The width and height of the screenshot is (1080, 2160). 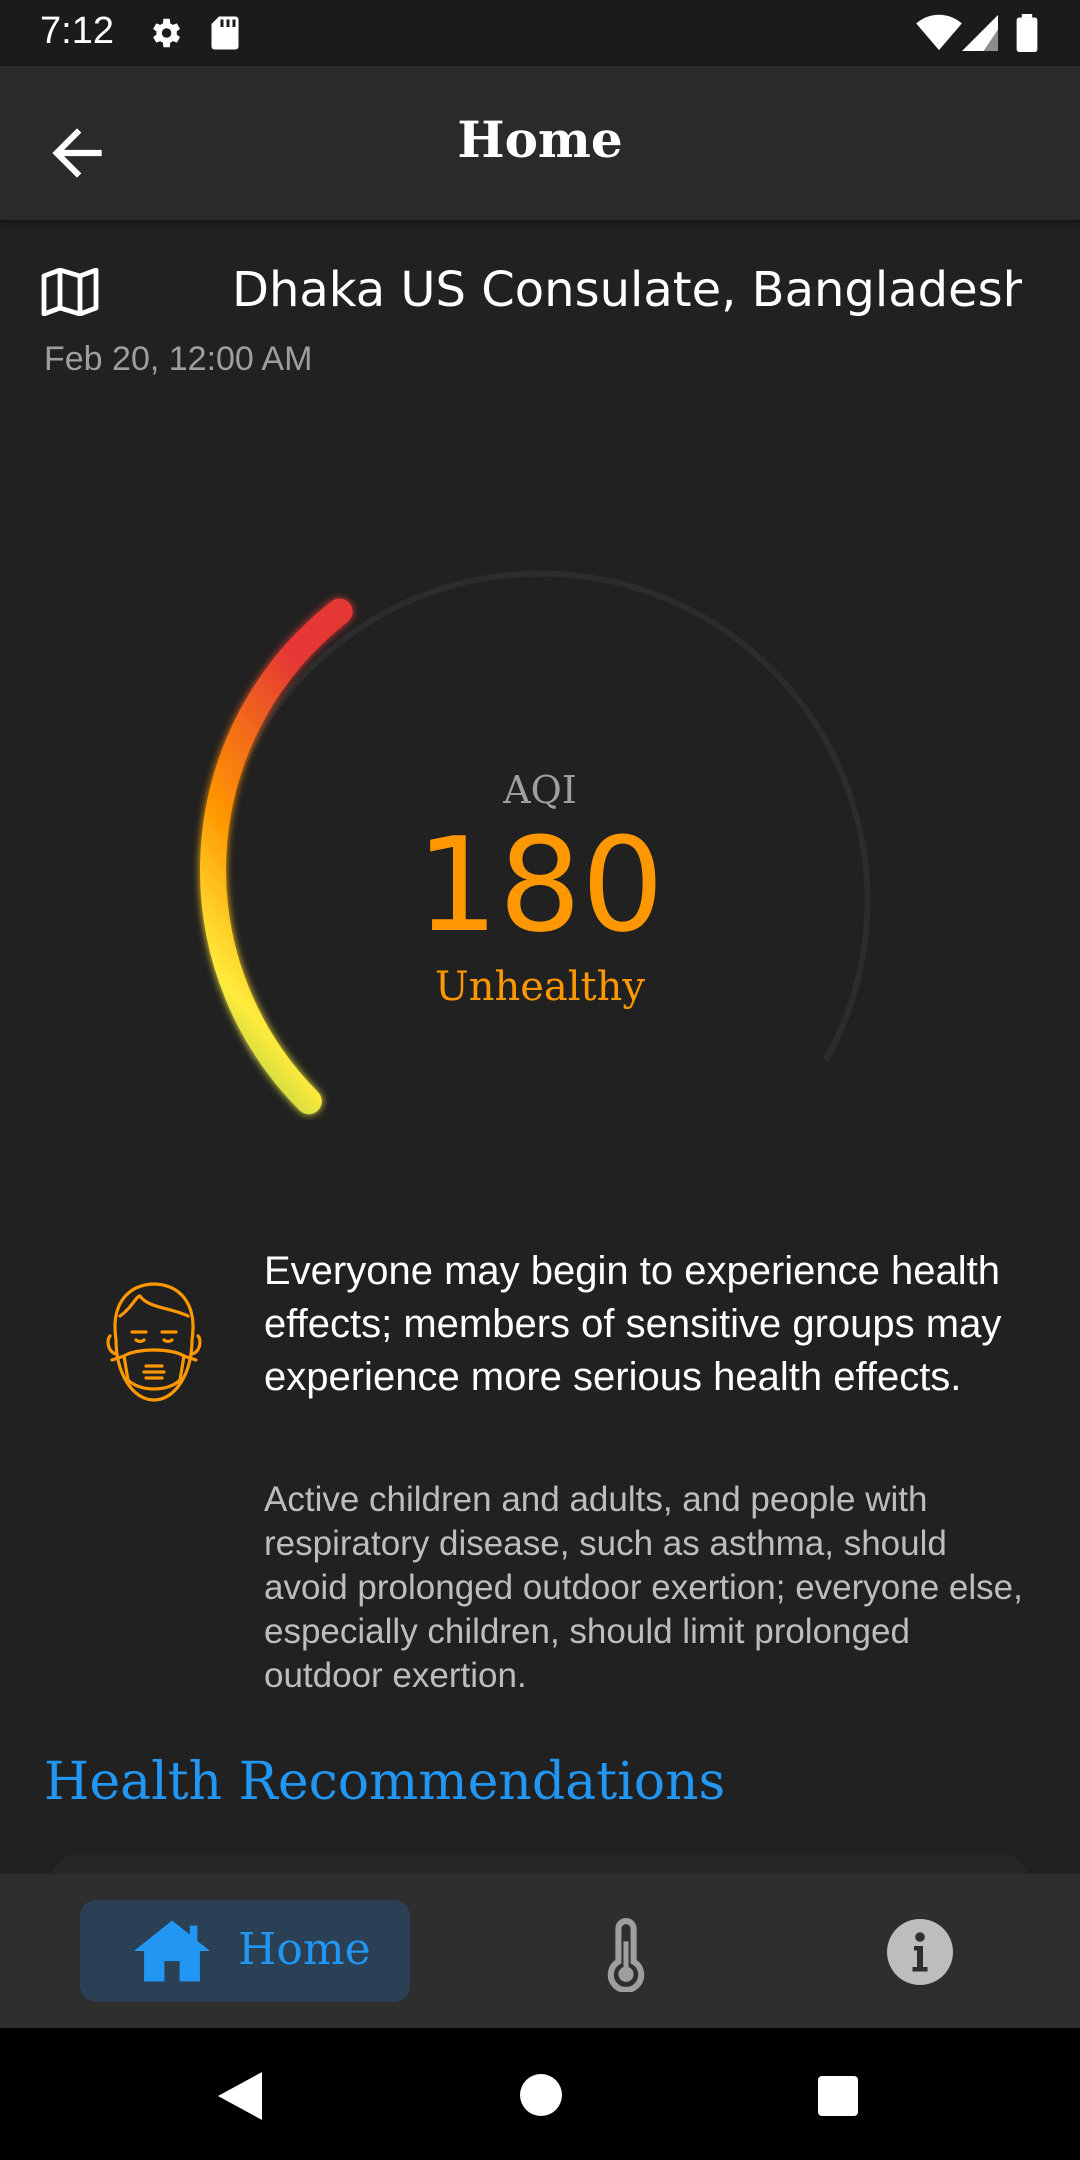 I want to click on system-navigation-bar, so click(x=540, y=2094).